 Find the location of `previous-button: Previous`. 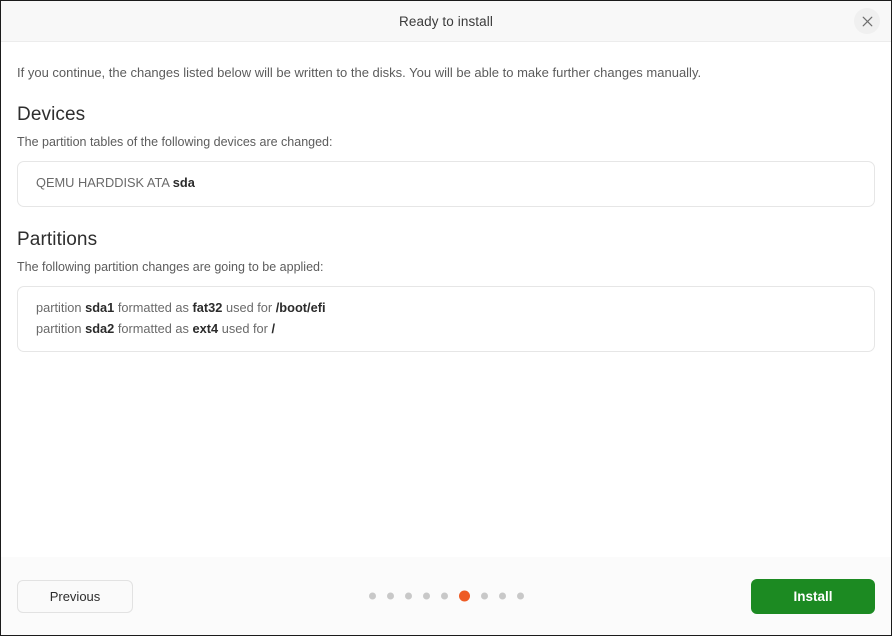

previous-button: Previous is located at coordinates (75, 596).